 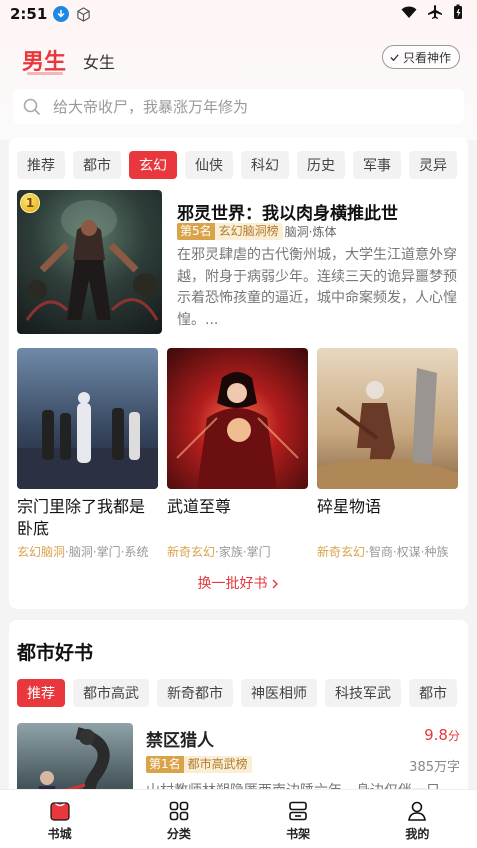 What do you see at coordinates (433, 165) in the screenshot?
I see `chip-supernatural: 灵异` at bounding box center [433, 165].